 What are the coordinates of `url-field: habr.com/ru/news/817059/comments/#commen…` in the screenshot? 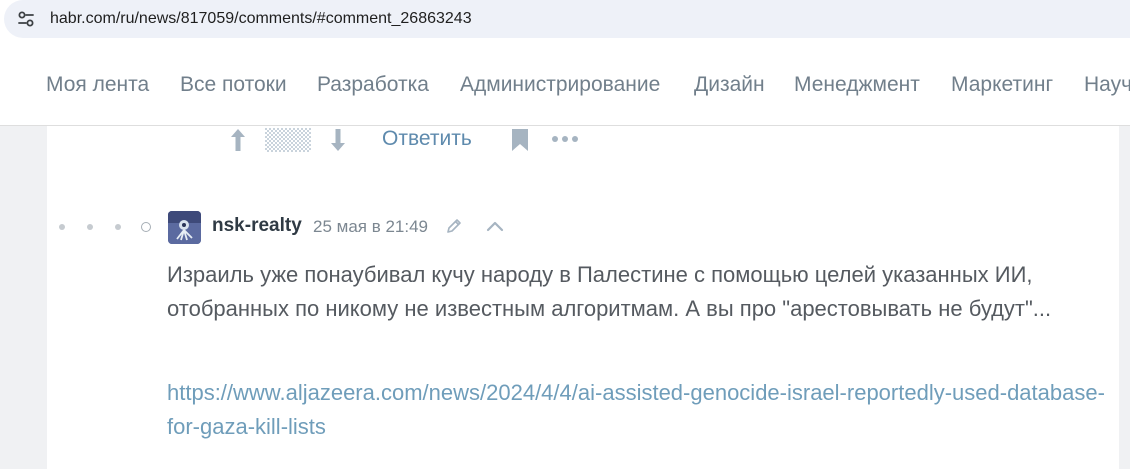 It's located at (567, 19).